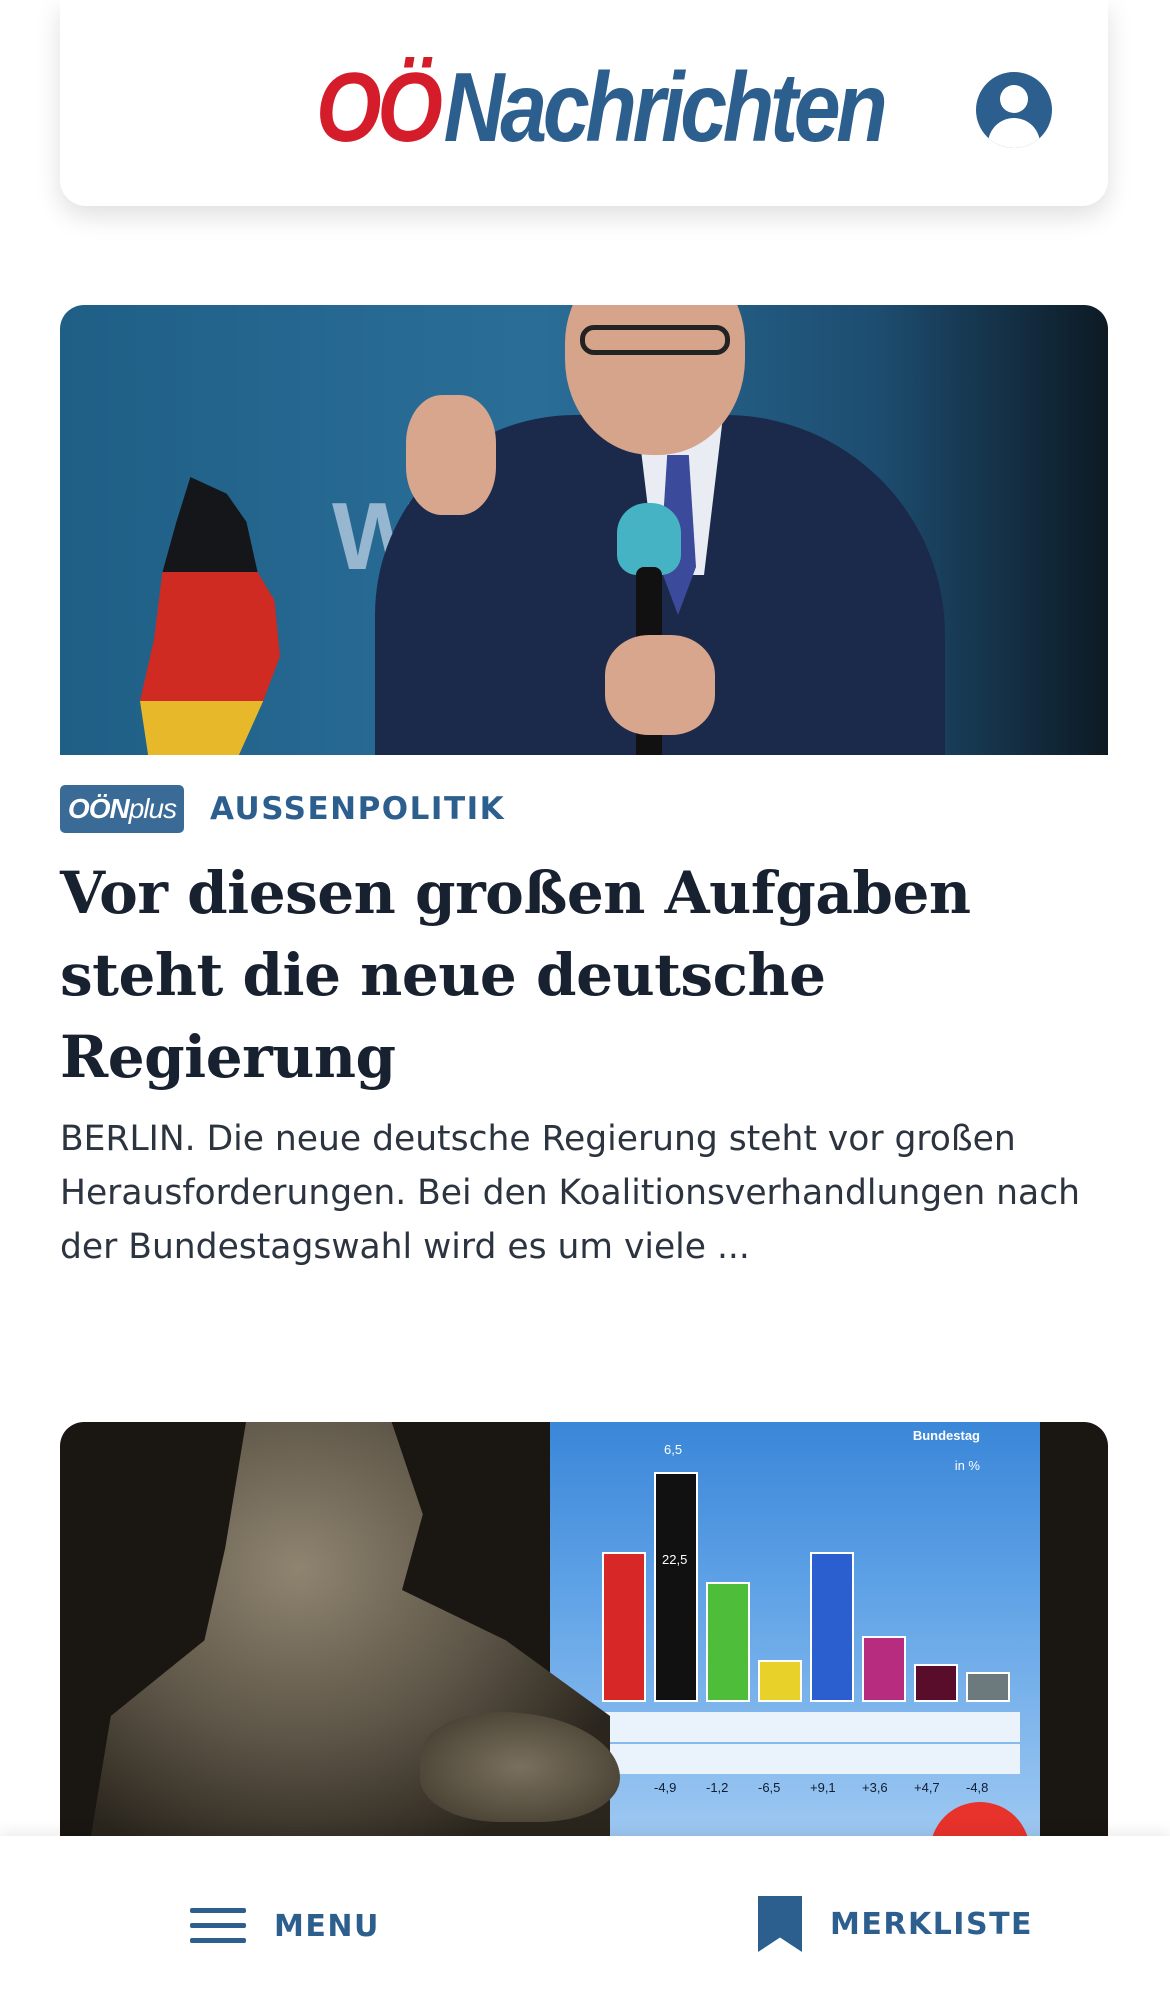  What do you see at coordinates (675, 1559) in the screenshot?
I see `result-bar-value: 22,5` at bounding box center [675, 1559].